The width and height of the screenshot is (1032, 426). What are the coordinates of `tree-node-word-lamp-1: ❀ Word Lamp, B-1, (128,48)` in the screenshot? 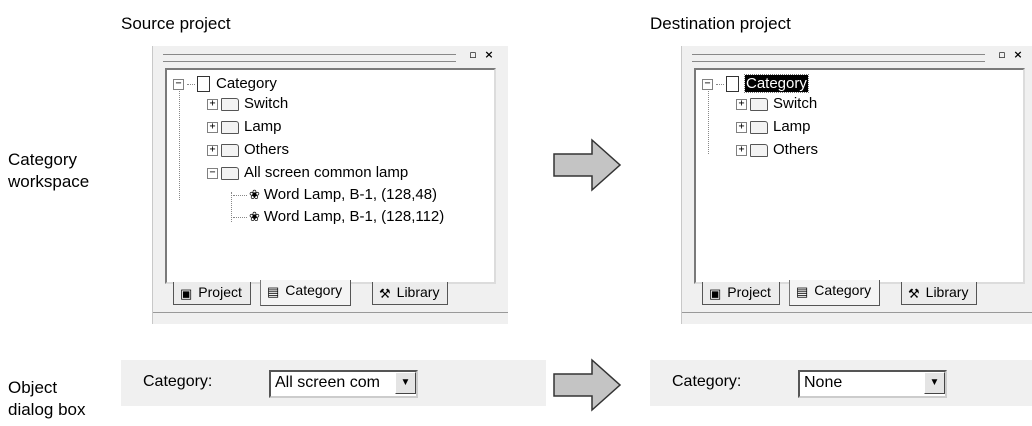 It's located at (335, 195).